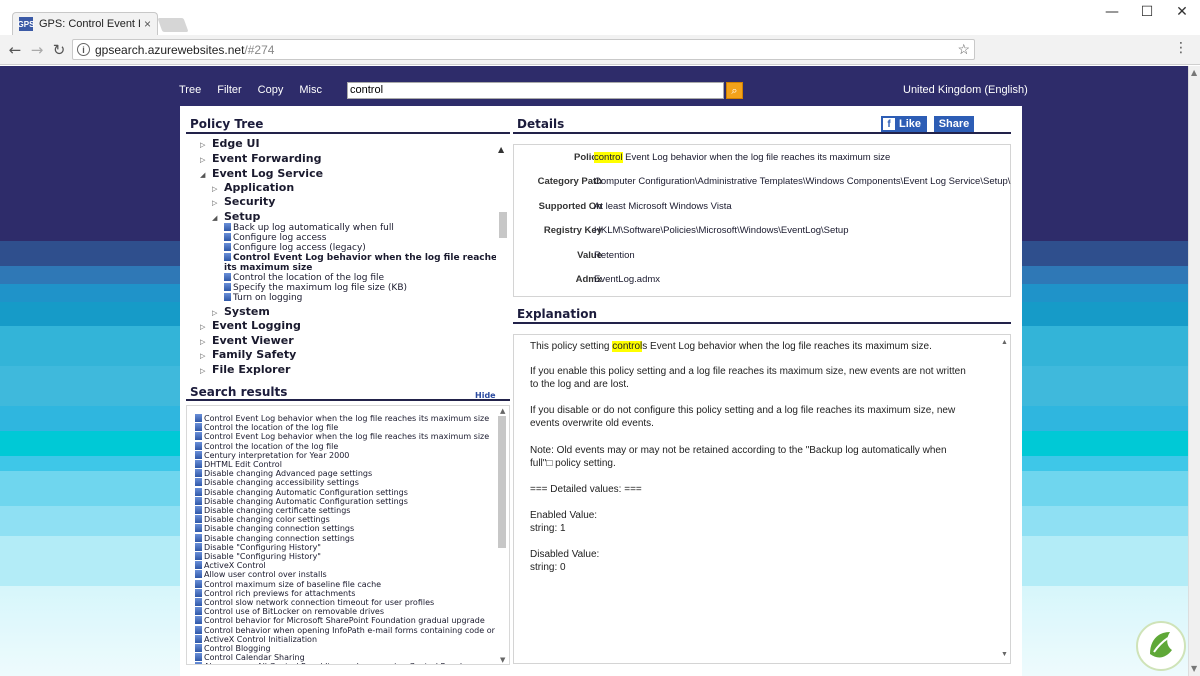  I want to click on search-result-item: Disable changing Advanced page settings, so click(283, 473).